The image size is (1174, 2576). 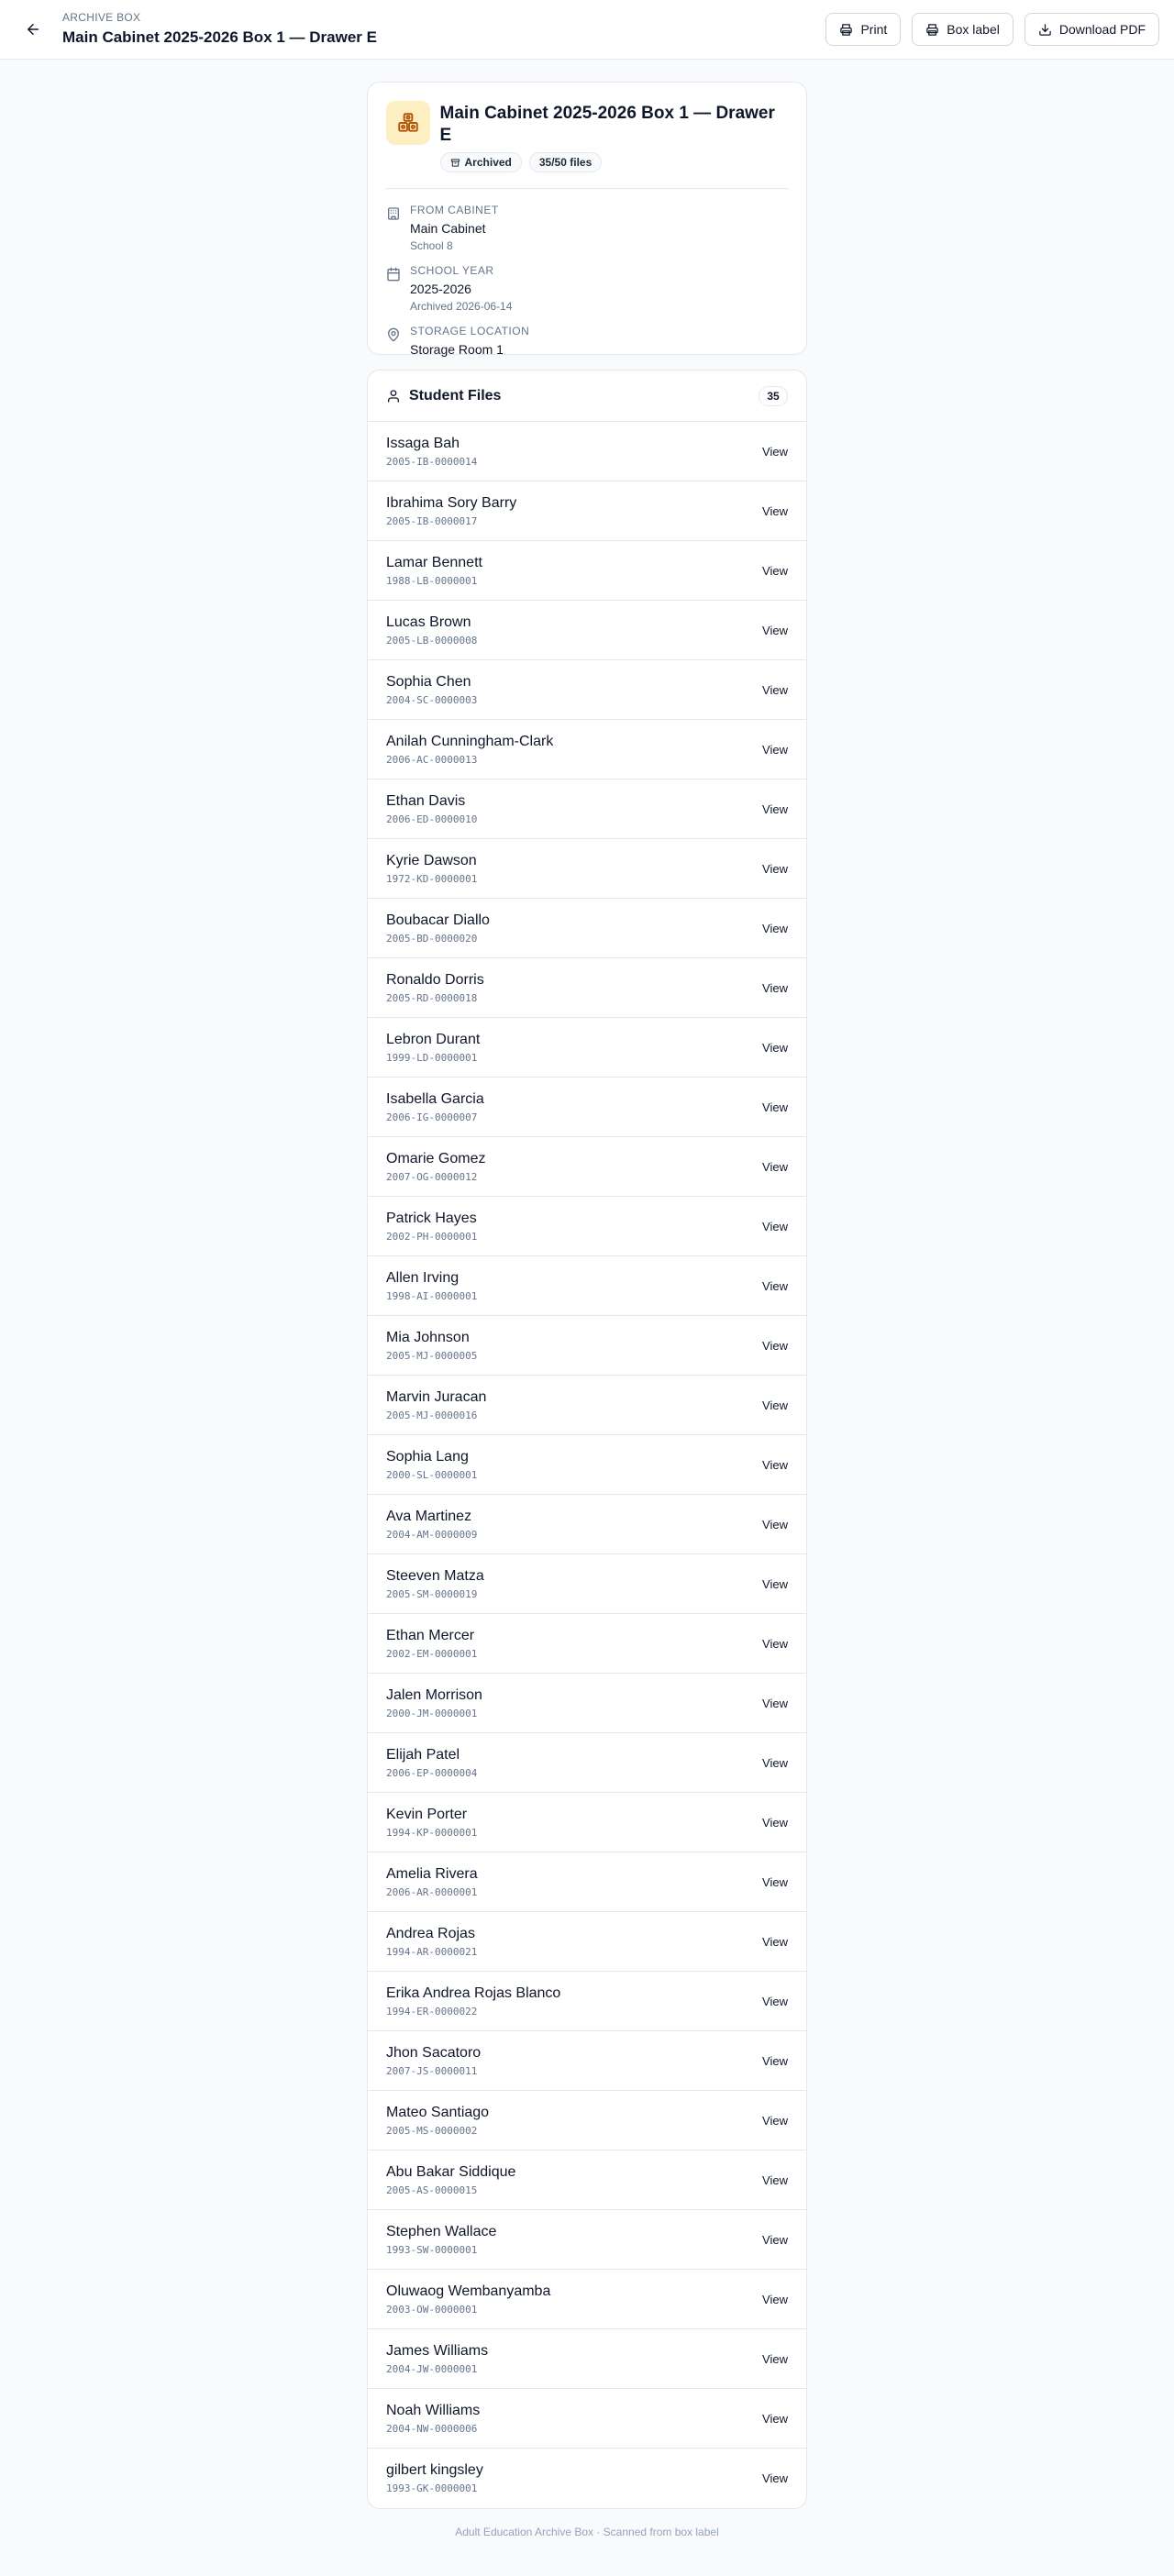 I want to click on student-name: Isabella Garcia, so click(x=435, y=1098).